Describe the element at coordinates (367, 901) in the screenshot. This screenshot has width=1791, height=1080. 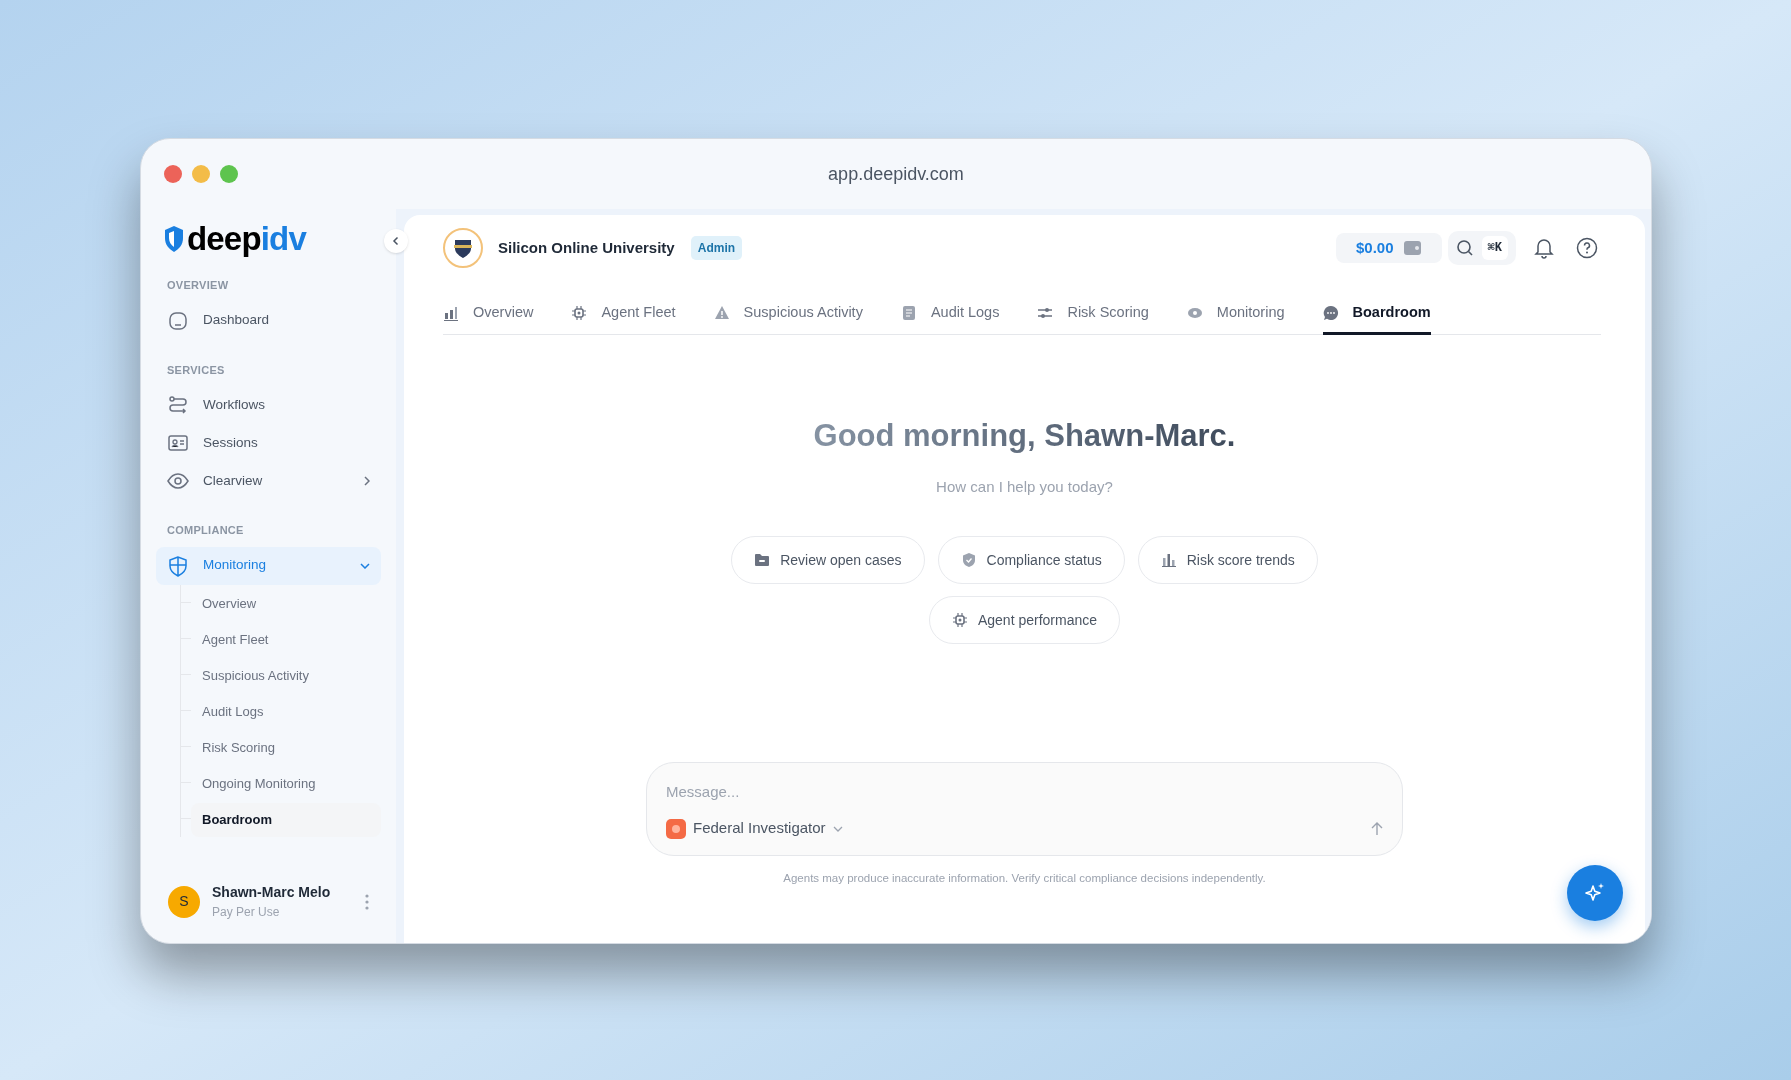
I see `more-options-icon` at that location.